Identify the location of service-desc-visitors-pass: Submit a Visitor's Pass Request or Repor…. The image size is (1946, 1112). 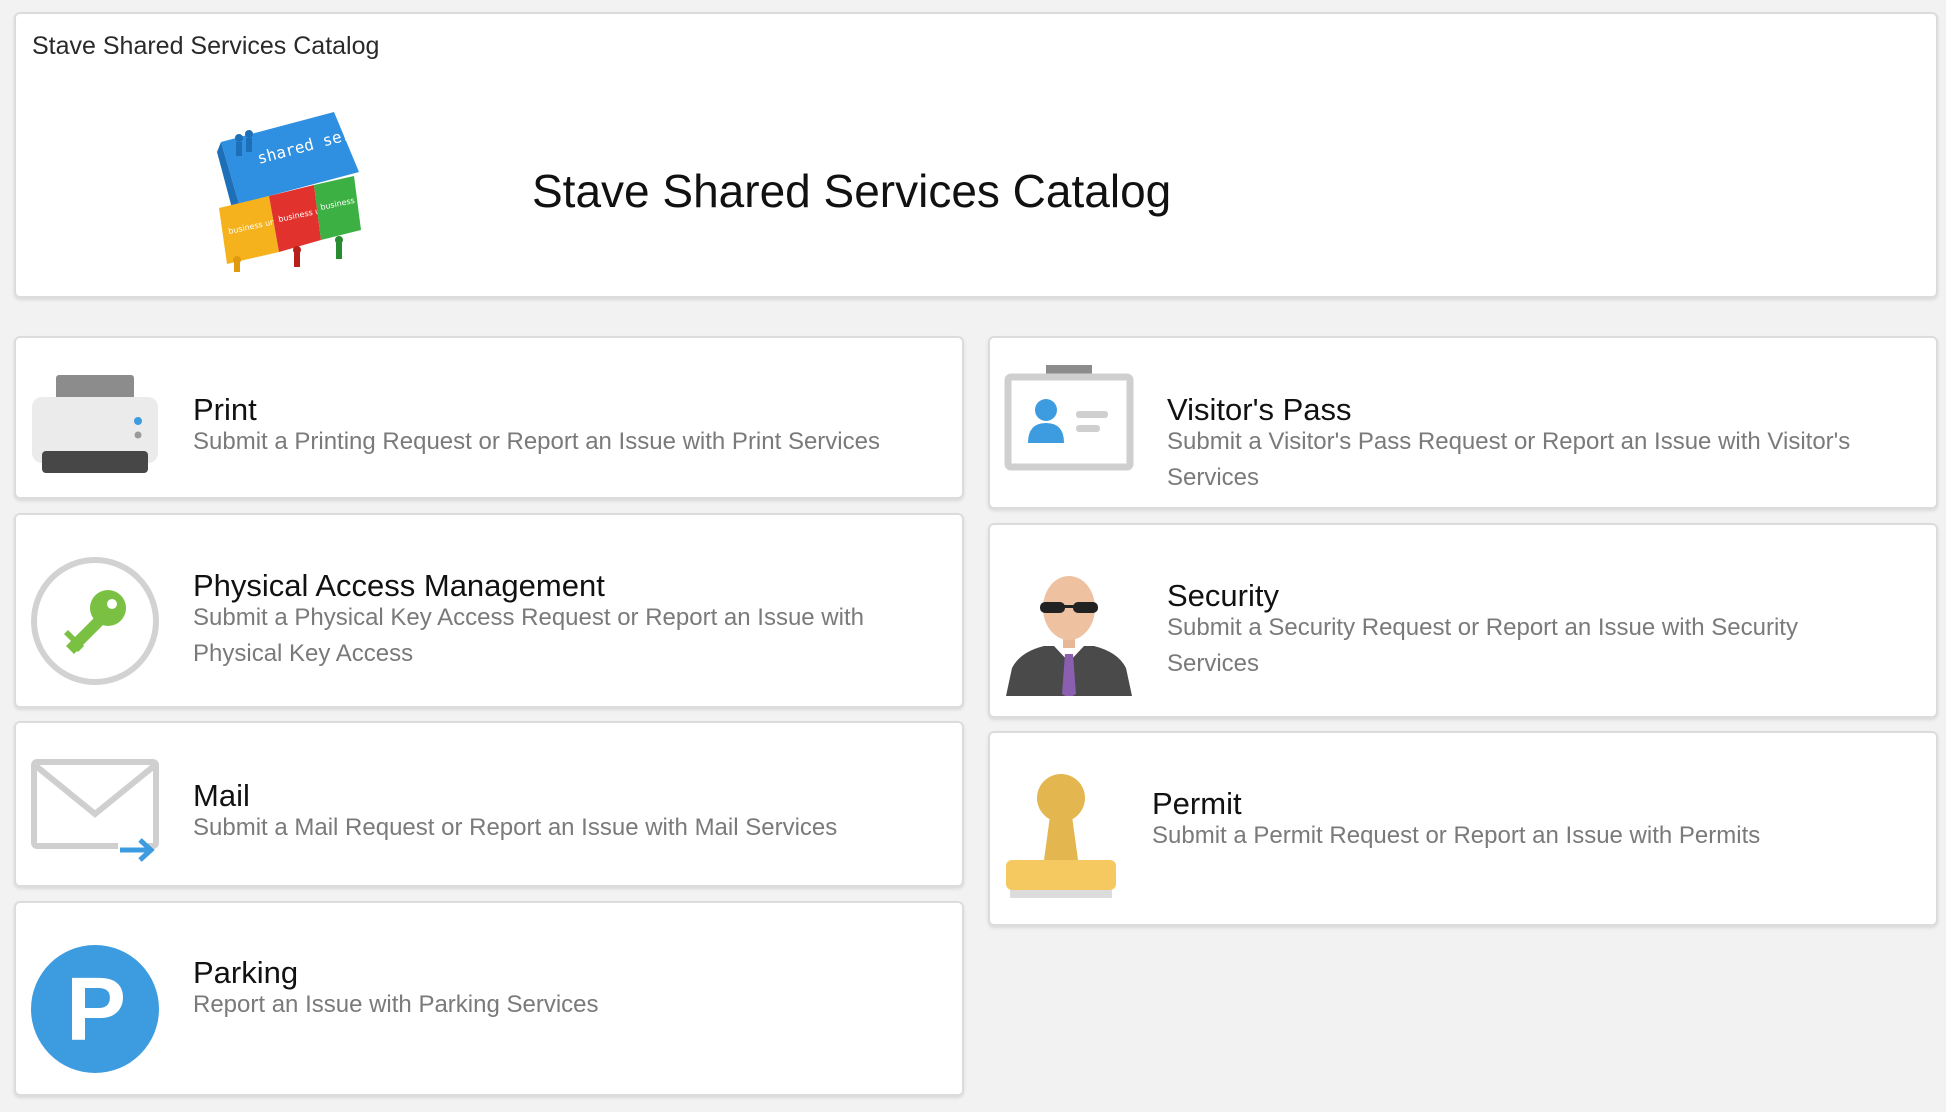
(1509, 459).